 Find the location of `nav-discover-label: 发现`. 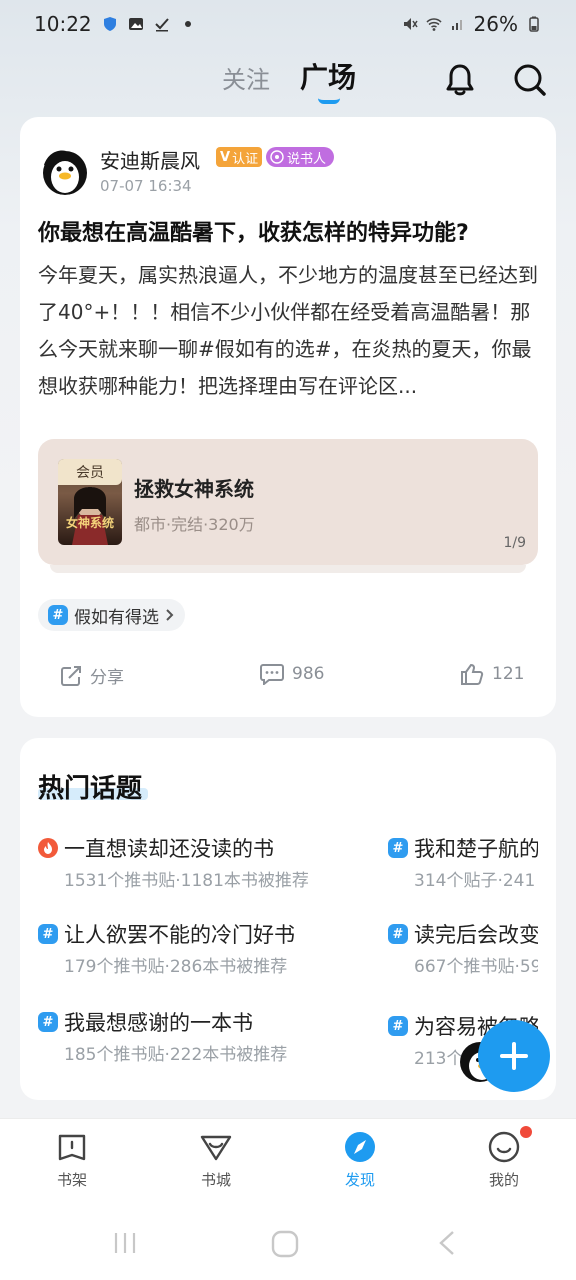

nav-discover-label: 发现 is located at coordinates (359, 1180).